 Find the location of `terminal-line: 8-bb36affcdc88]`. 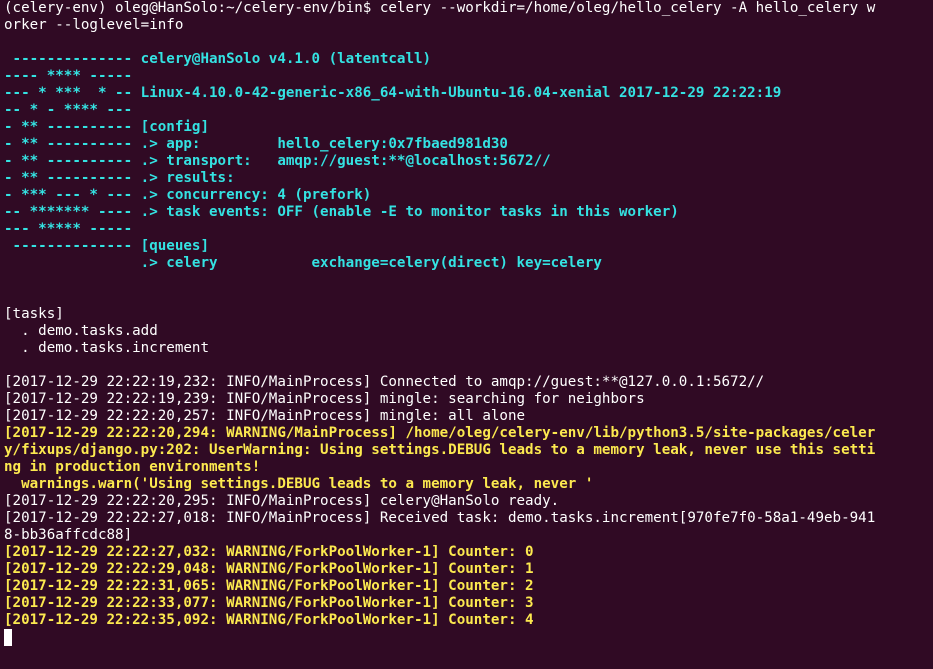

terminal-line: 8-bb36affcdc88] is located at coordinates (68, 535).